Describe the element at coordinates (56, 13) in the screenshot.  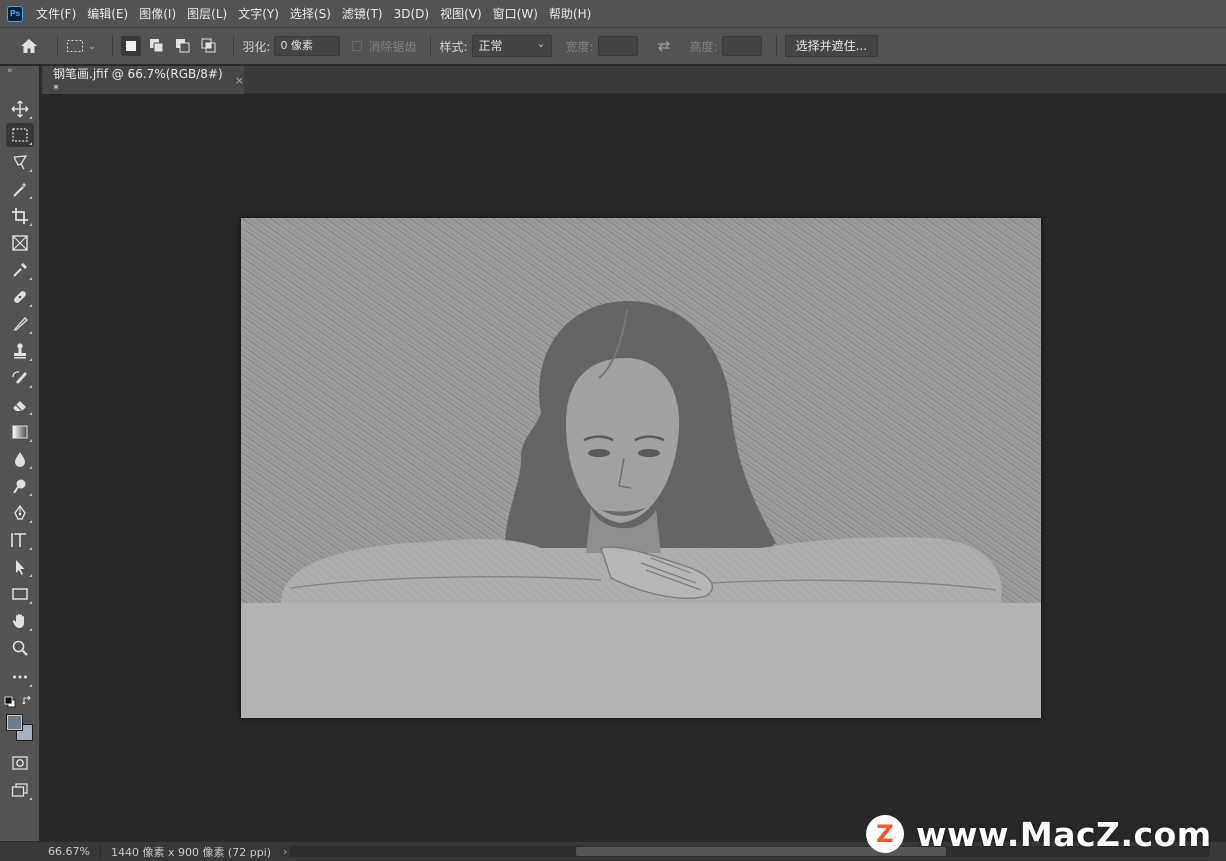
I see `menu-file: 文件(F)` at that location.